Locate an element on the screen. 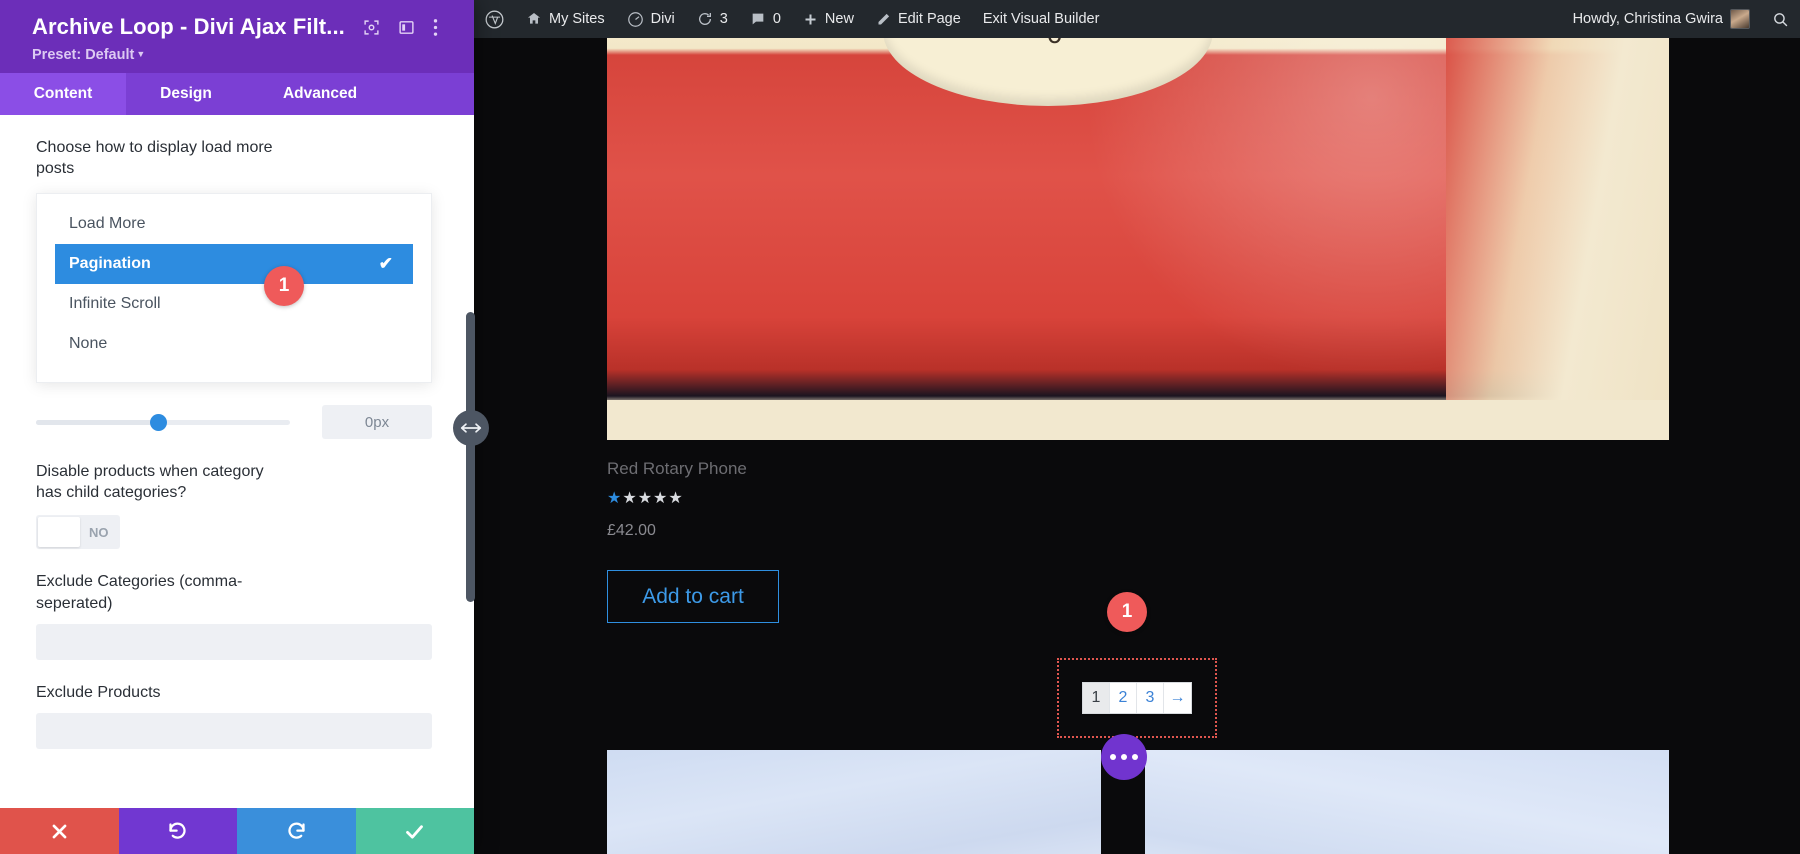 The height and width of the screenshot is (854, 1800). edit-page-label: Edit Page is located at coordinates (929, 19).